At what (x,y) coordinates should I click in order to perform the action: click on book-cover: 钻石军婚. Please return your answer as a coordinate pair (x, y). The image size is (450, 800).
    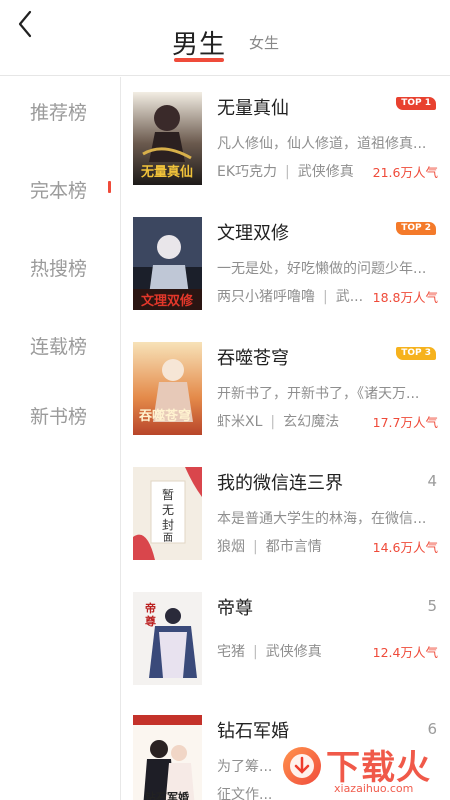
    Looking at the image, I should click on (167, 757).